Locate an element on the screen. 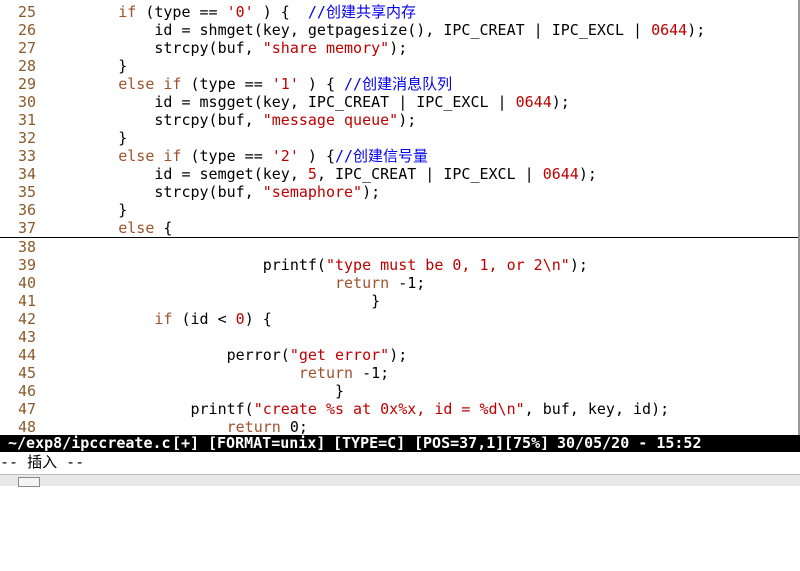 The height and width of the screenshot is (571, 800). line-number: 35 is located at coordinates (27, 192).